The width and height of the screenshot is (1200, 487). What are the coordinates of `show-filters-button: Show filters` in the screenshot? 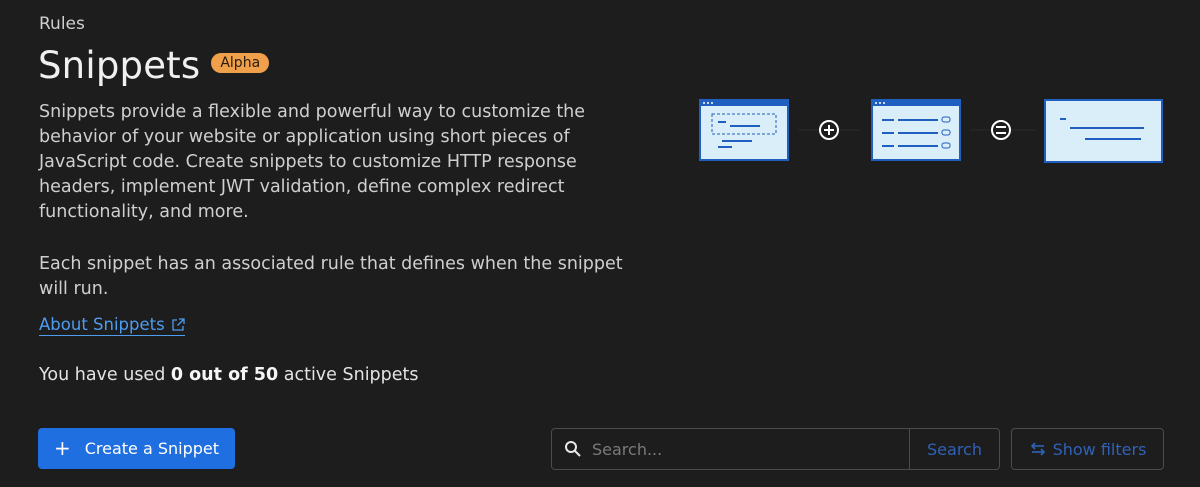 It's located at (1087, 449).